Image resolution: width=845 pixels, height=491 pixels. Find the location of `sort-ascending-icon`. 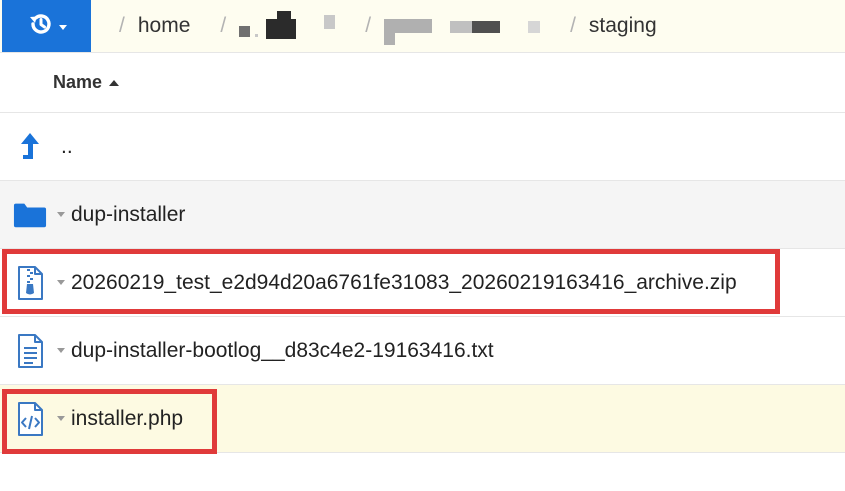

sort-ascending-icon is located at coordinates (114, 82).